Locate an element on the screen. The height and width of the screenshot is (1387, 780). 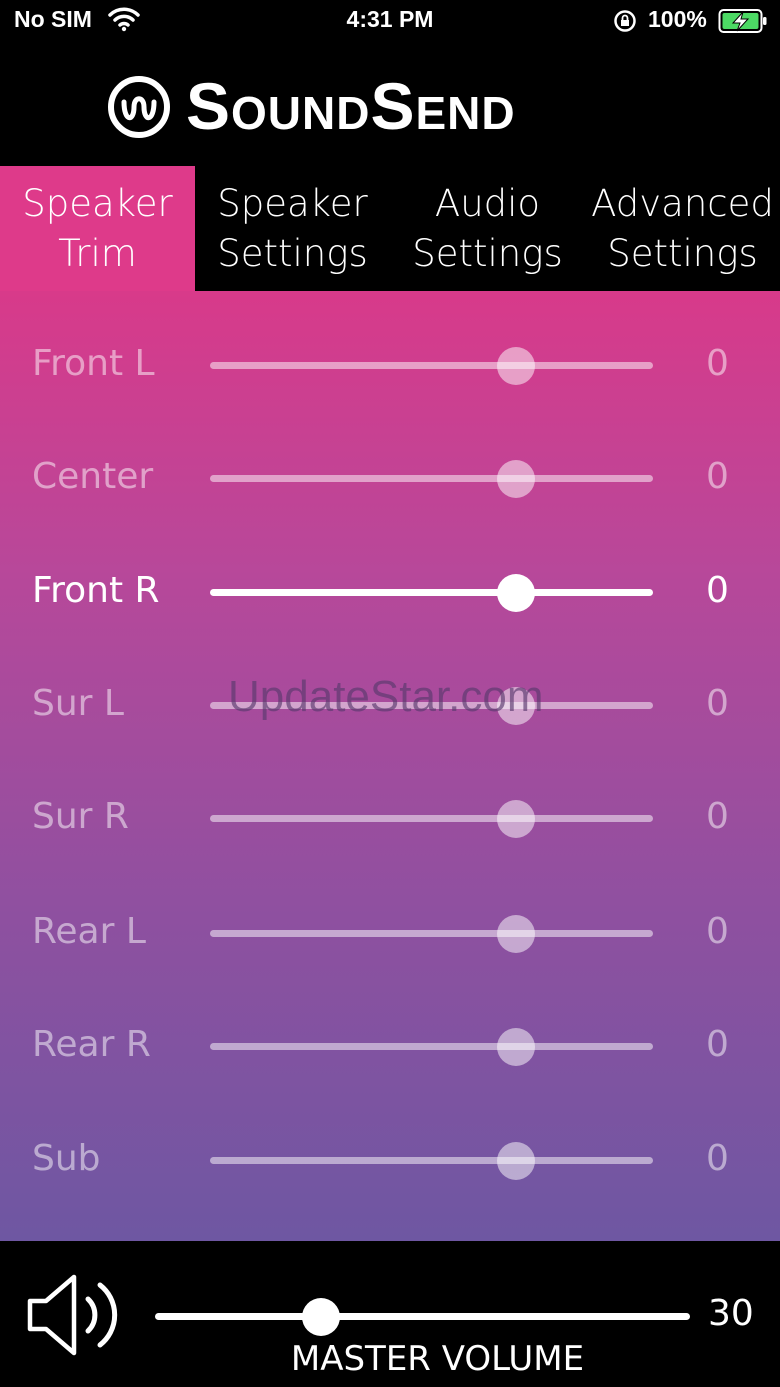
channel-label: Front L is located at coordinates (93, 363).